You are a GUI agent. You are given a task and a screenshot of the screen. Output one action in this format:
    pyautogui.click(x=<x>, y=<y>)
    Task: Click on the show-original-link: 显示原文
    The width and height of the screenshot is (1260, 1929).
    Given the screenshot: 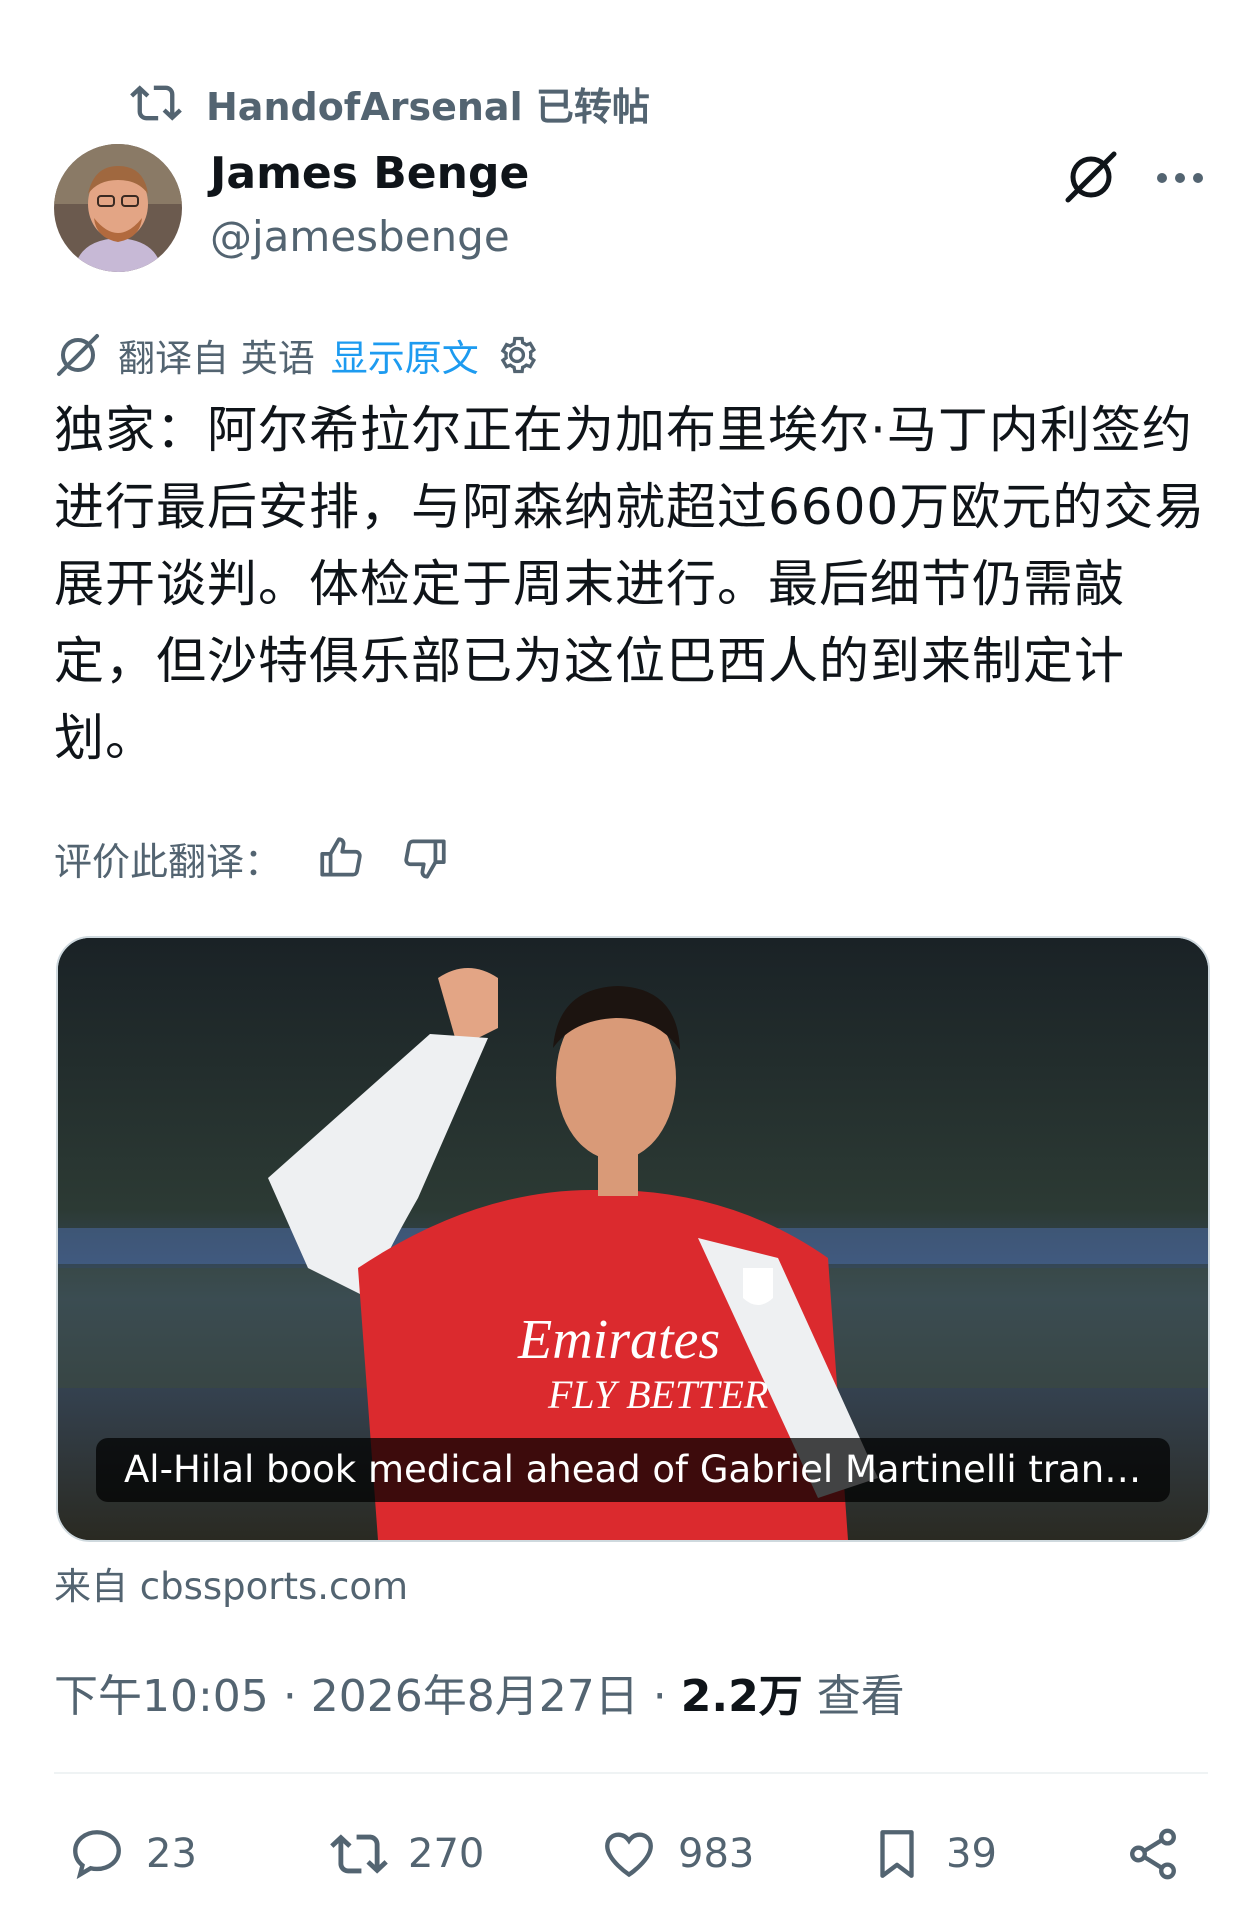 What is the action you would take?
    pyautogui.click(x=405, y=355)
    